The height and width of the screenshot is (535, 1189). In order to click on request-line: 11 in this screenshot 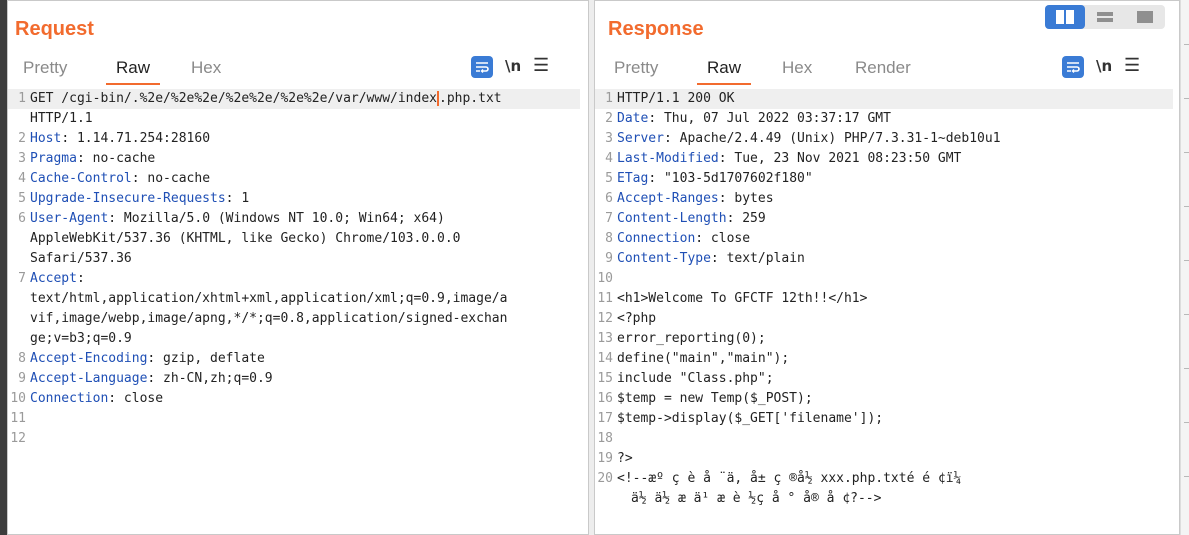, I will do `click(18, 418)`.